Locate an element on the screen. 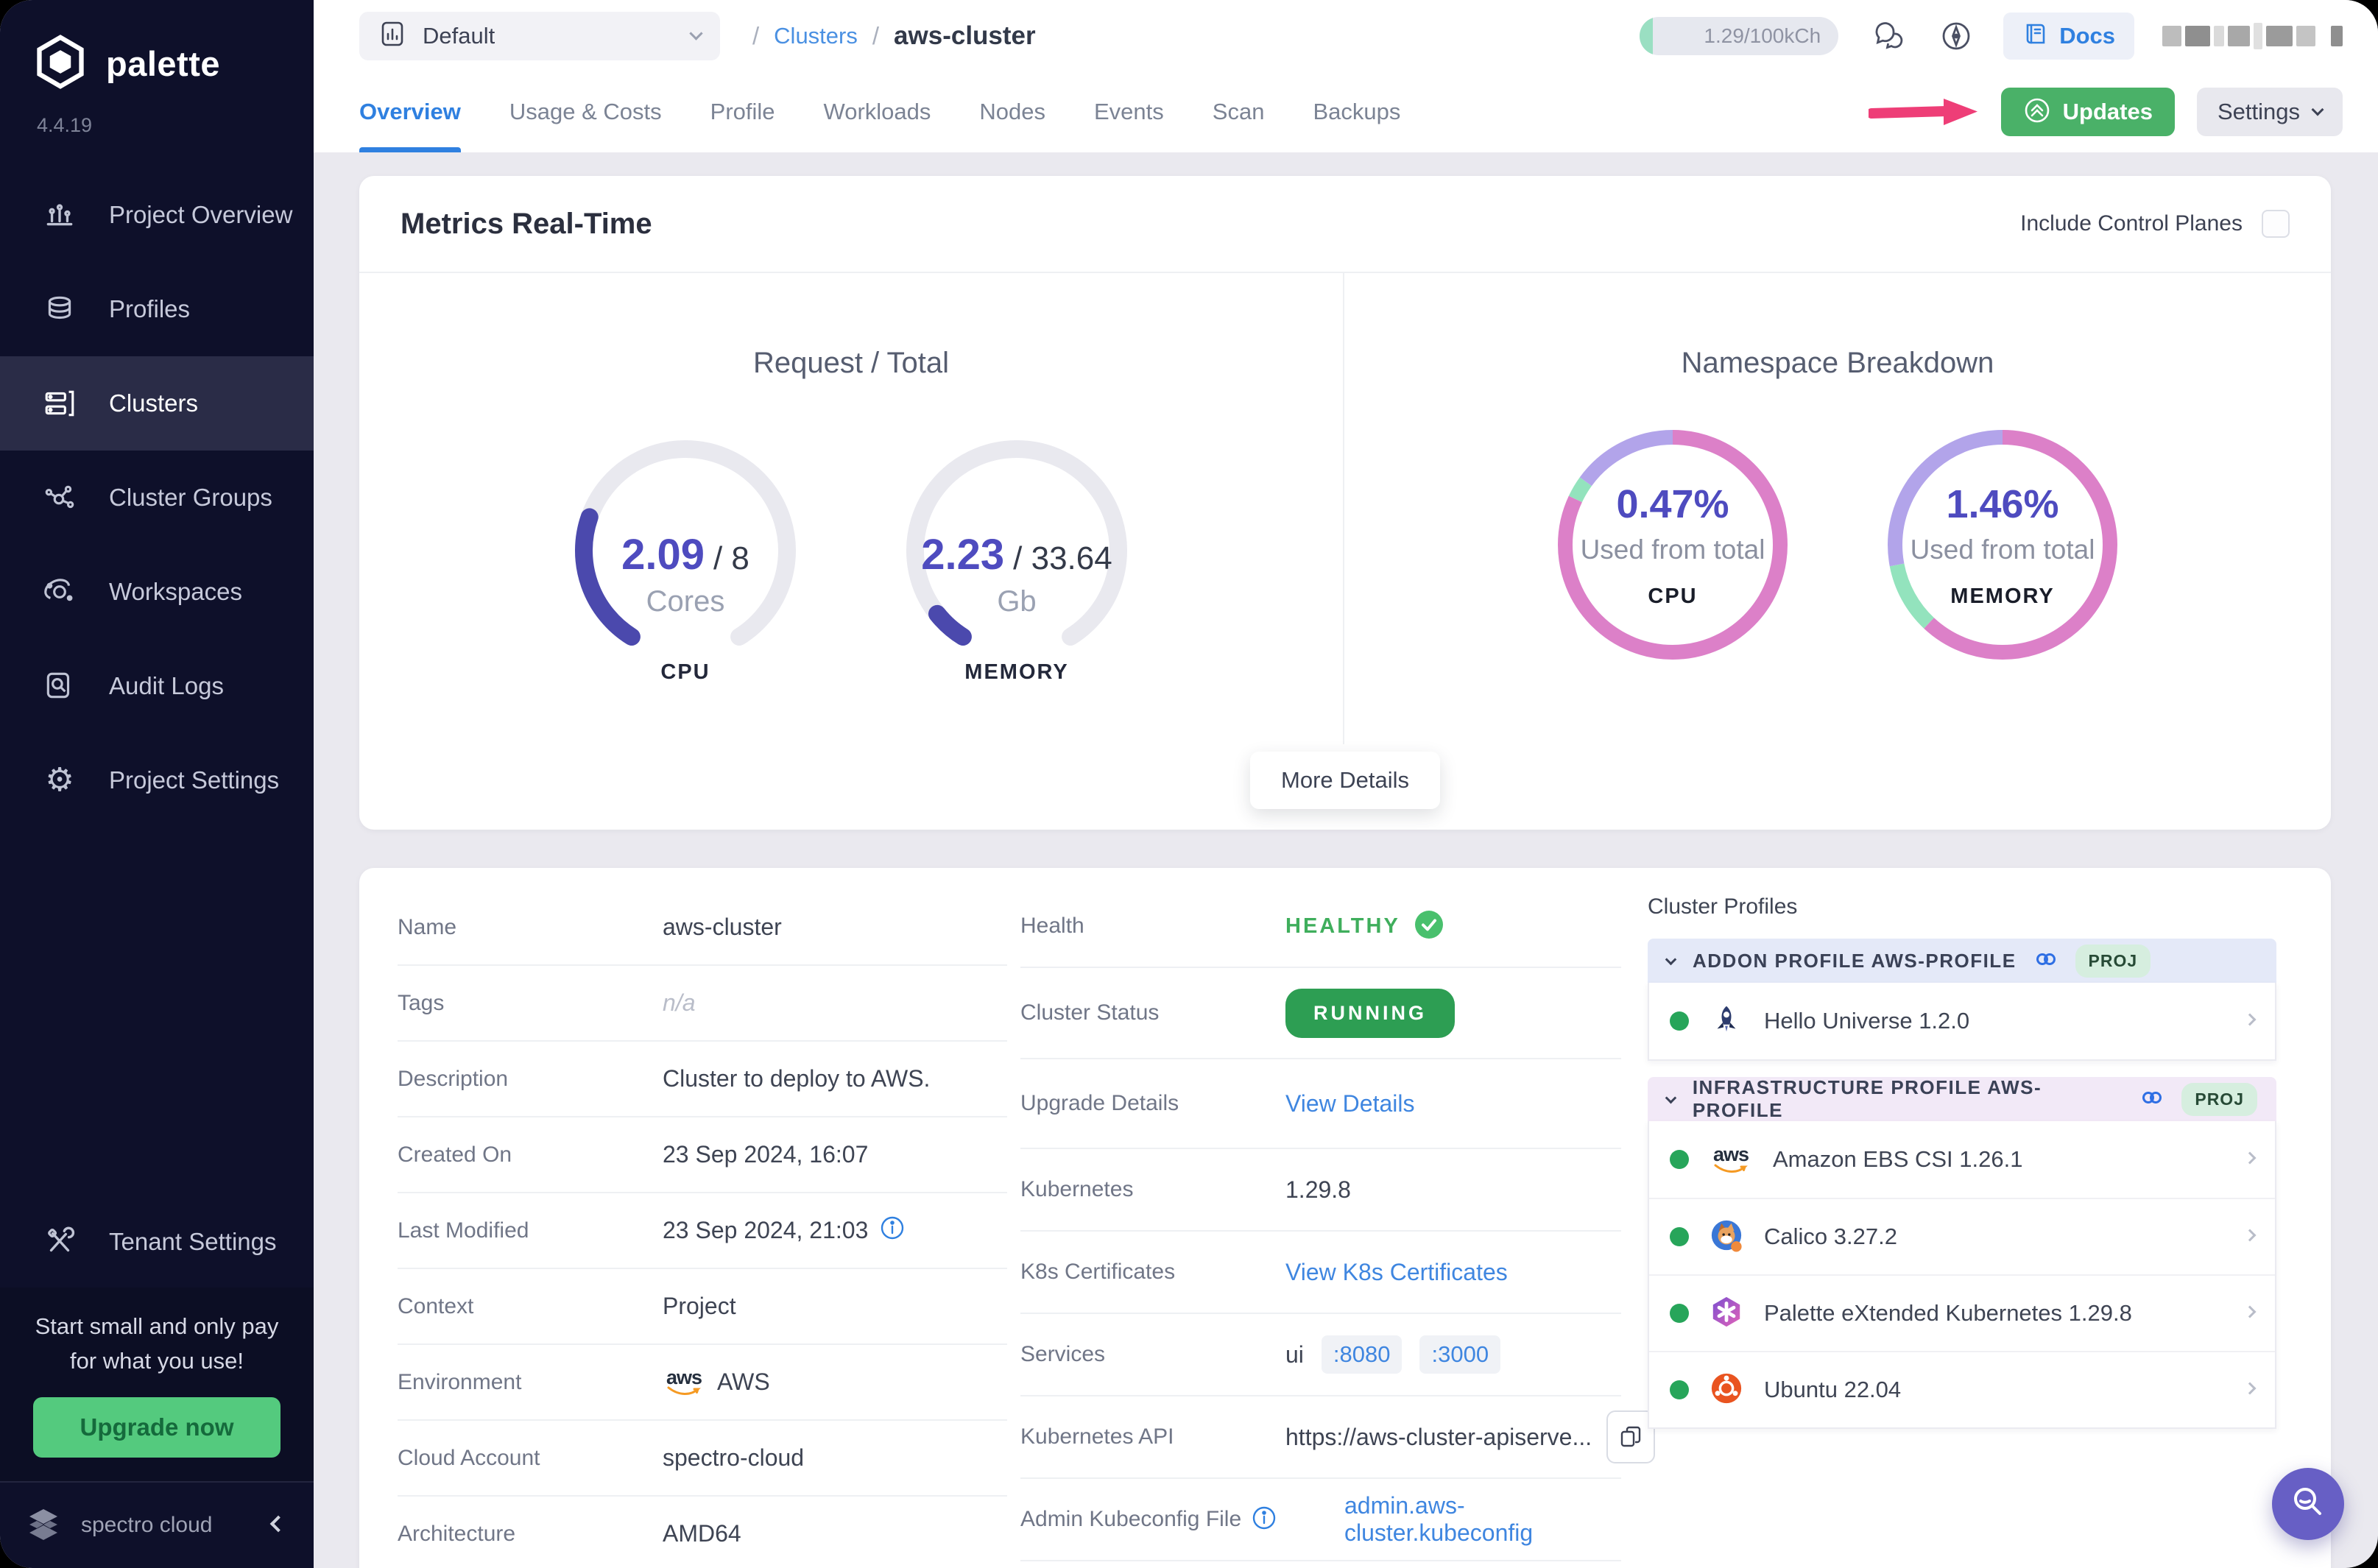  project-selector: Default is located at coordinates (539, 35).